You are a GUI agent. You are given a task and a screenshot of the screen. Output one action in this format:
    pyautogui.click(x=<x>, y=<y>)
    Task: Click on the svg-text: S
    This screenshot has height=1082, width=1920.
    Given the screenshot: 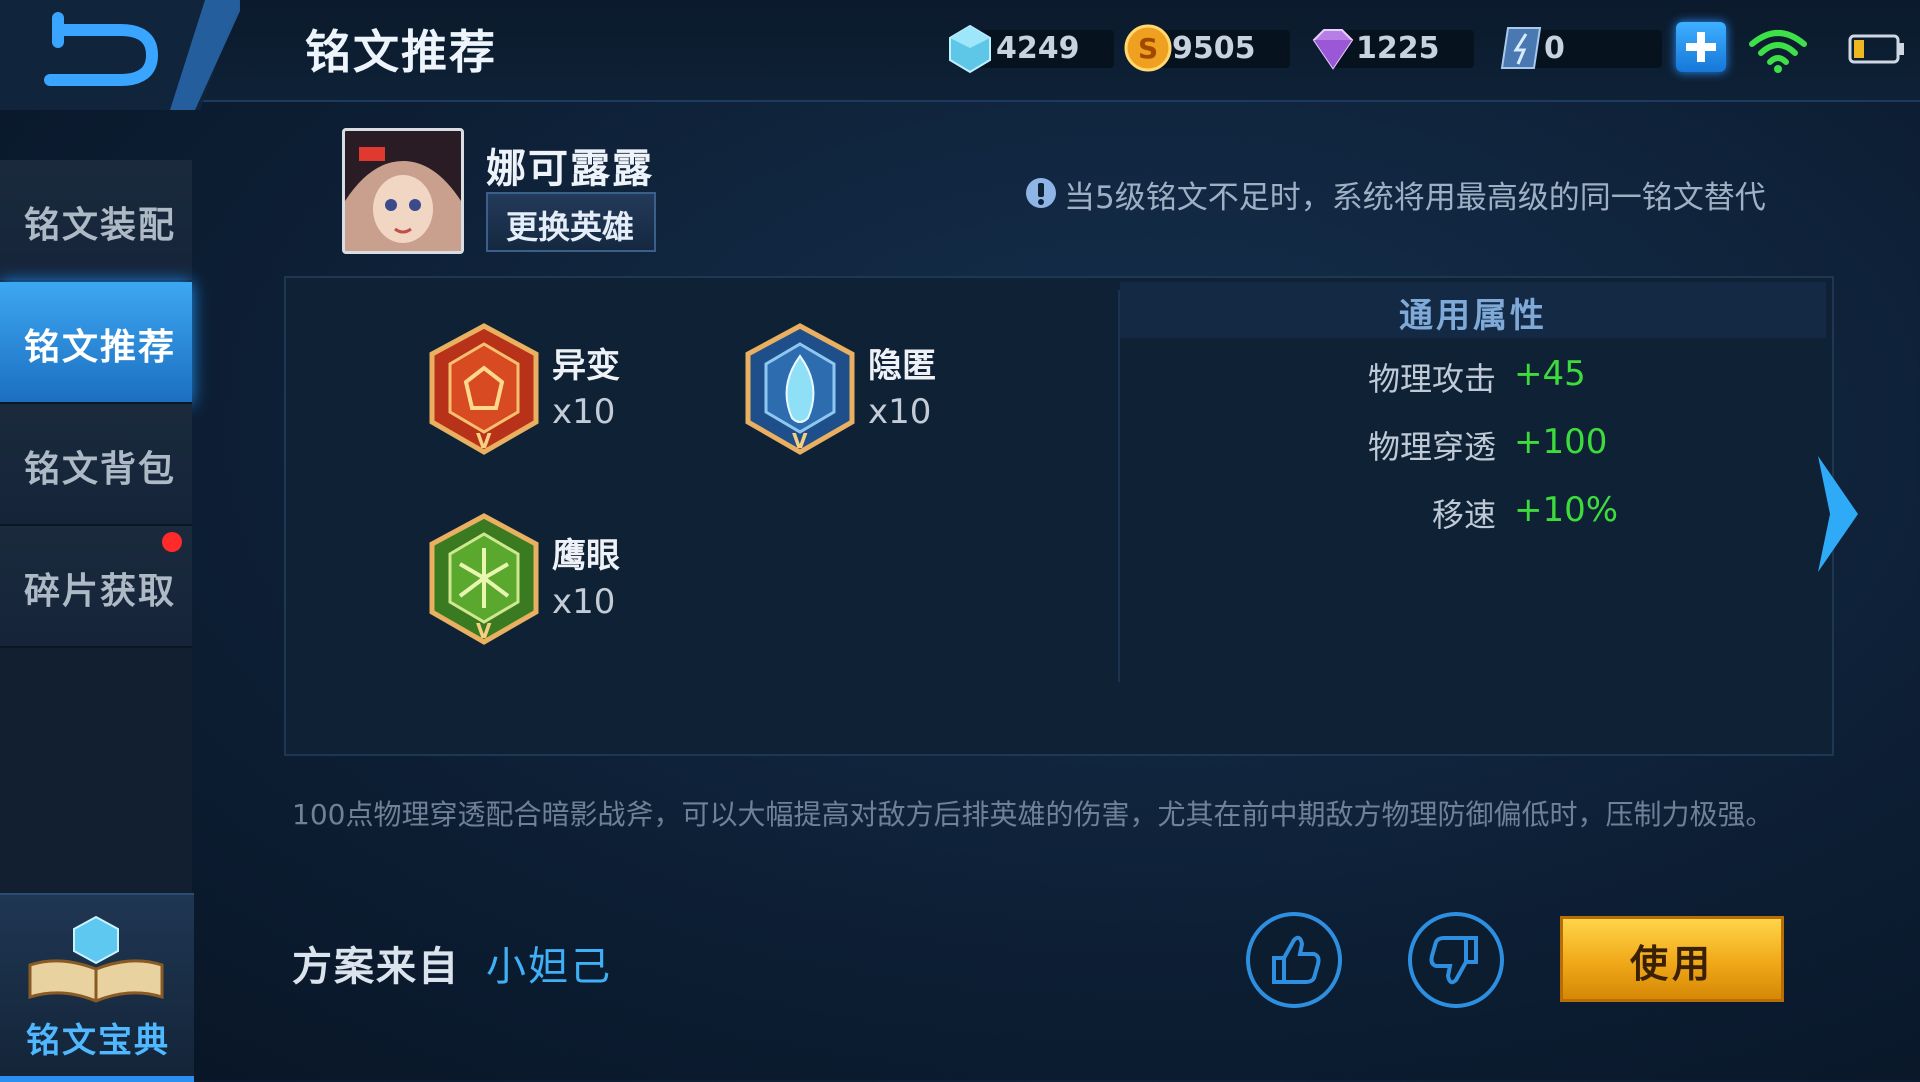 What is the action you would take?
    pyautogui.click(x=1148, y=48)
    